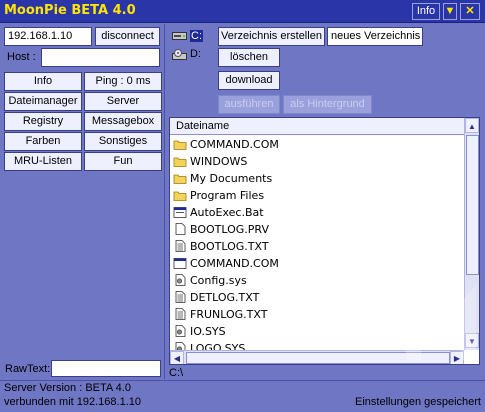  What do you see at coordinates (180, 212) in the screenshot?
I see `batch-file-icon` at bounding box center [180, 212].